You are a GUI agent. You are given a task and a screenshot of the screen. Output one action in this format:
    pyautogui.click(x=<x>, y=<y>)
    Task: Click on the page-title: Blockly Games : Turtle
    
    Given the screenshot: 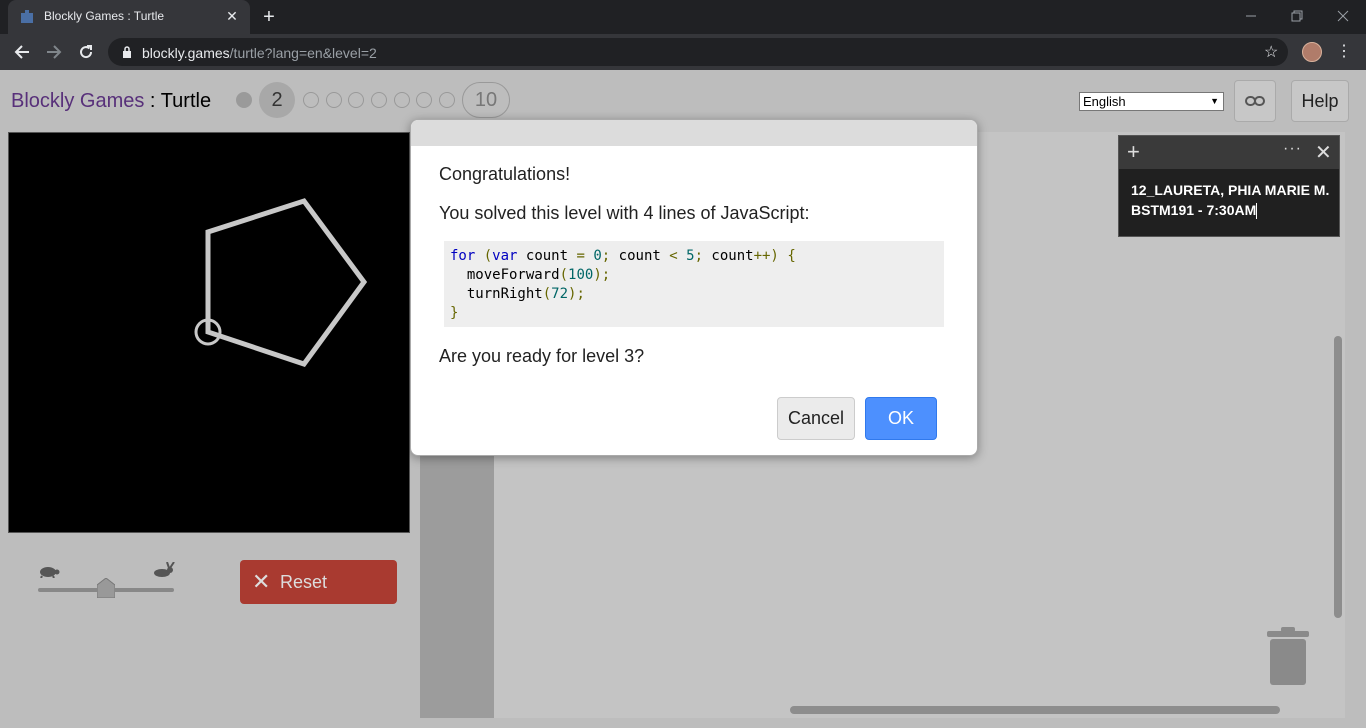 What is the action you would take?
    pyautogui.click(x=111, y=101)
    